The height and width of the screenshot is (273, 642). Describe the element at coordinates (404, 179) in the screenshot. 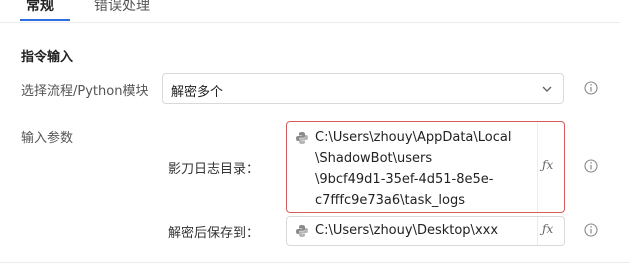

I see `log-dir-line: \9bcf49d1-35ef-4d51-8e5e-` at that location.